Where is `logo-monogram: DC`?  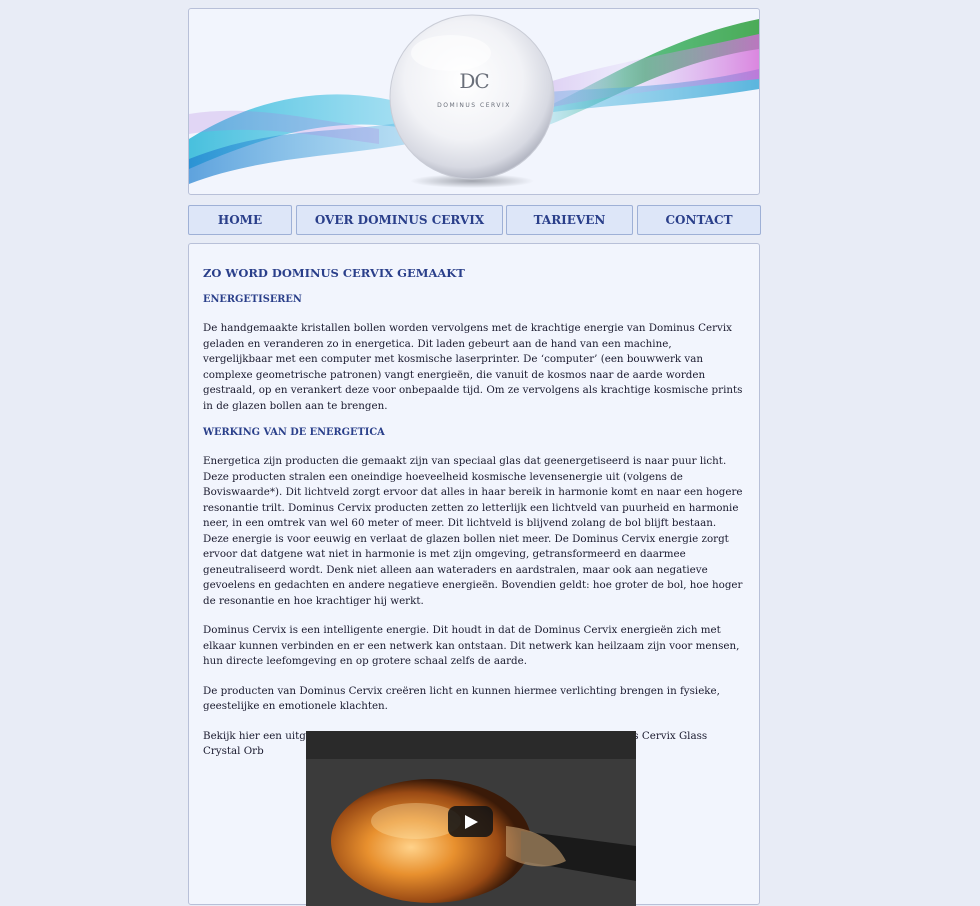 logo-monogram: DC is located at coordinates (474, 81).